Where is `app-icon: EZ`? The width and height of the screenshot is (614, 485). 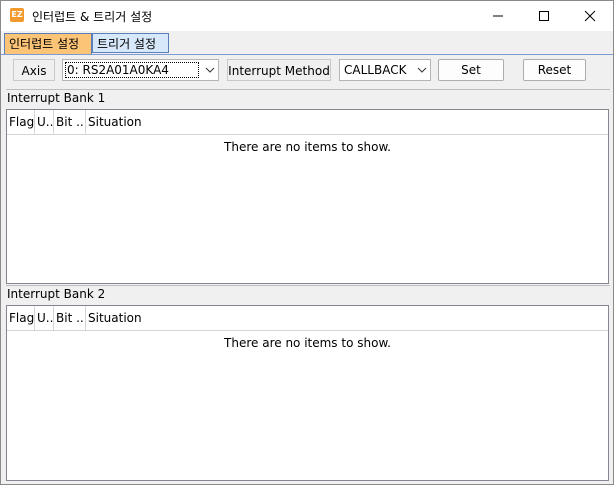
app-icon: EZ is located at coordinates (17, 15).